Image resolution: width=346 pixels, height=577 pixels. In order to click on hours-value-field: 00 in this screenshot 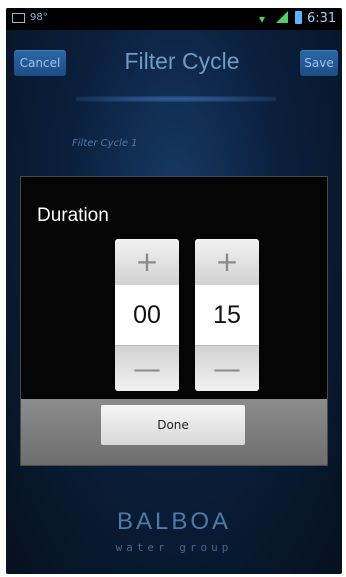, I will do `click(147, 315)`.